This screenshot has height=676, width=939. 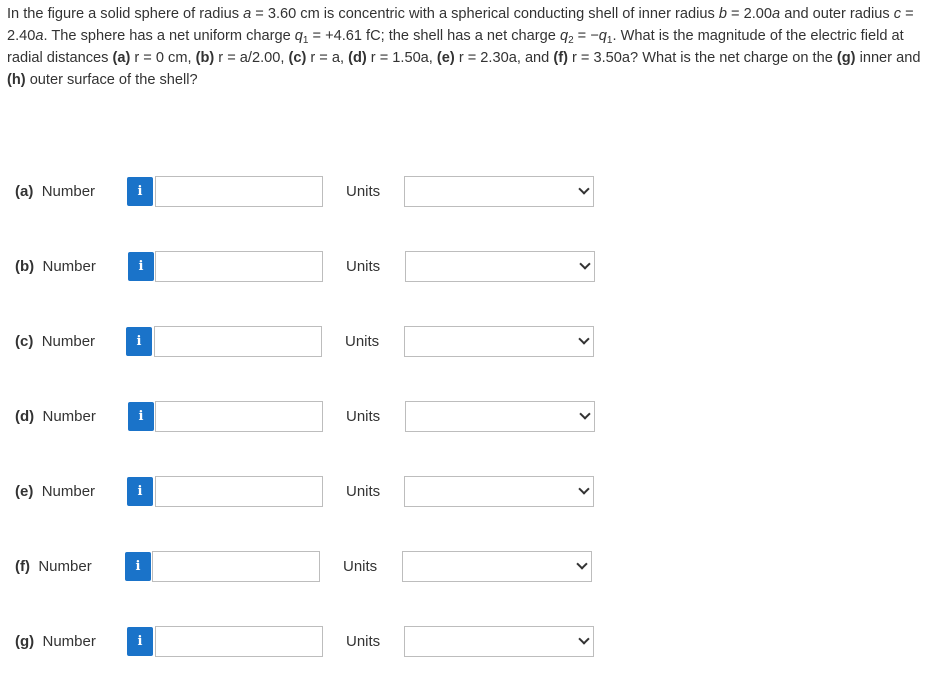 I want to click on var-c: c, so click(x=897, y=14).